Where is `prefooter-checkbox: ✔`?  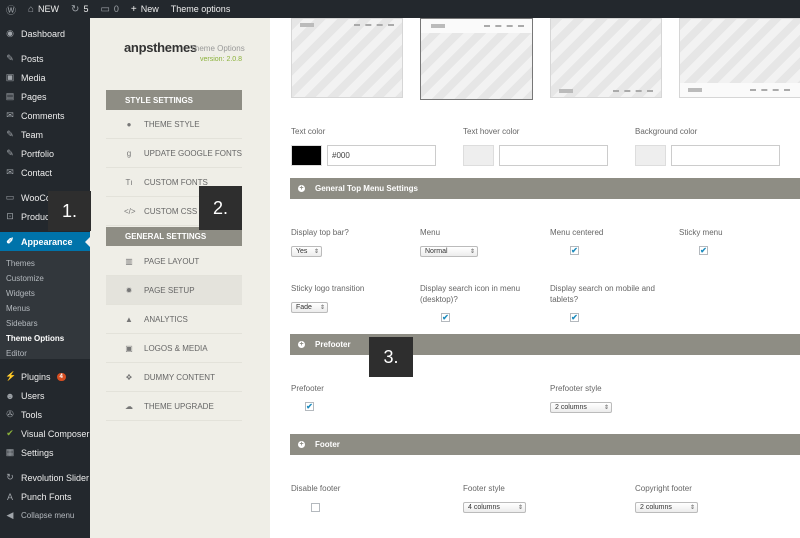
prefooter-checkbox: ✔ is located at coordinates (309, 406).